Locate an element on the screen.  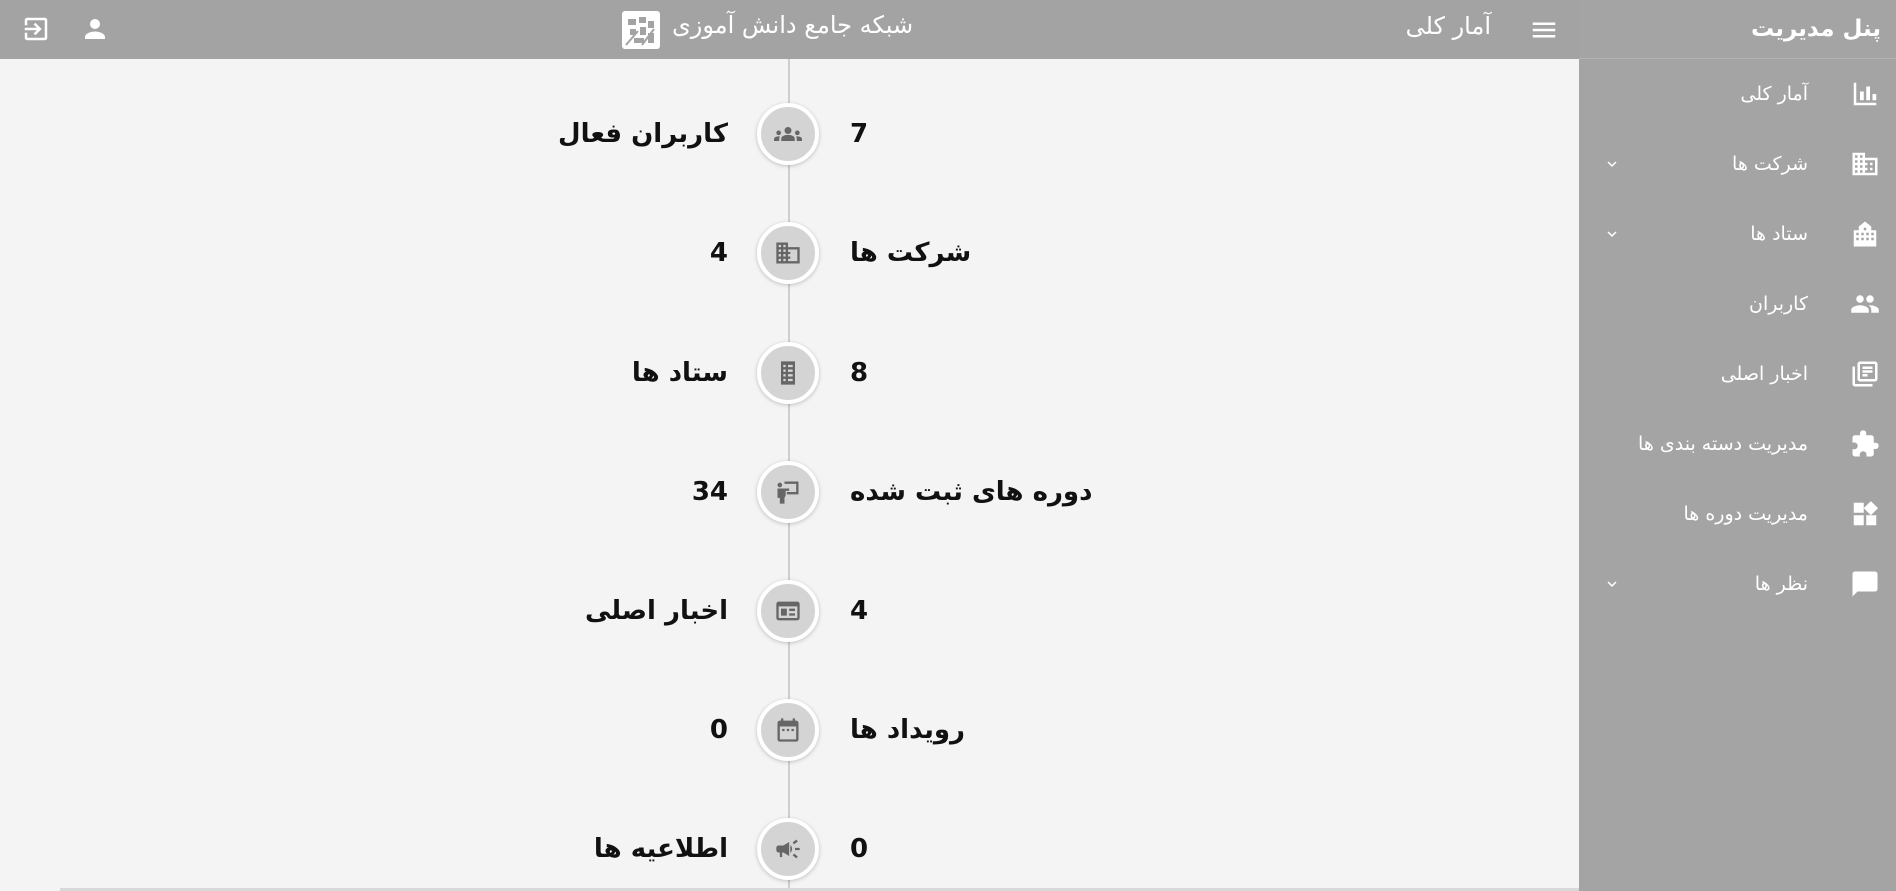
sidebar-item-label: کاربران is located at coordinates (1778, 304).